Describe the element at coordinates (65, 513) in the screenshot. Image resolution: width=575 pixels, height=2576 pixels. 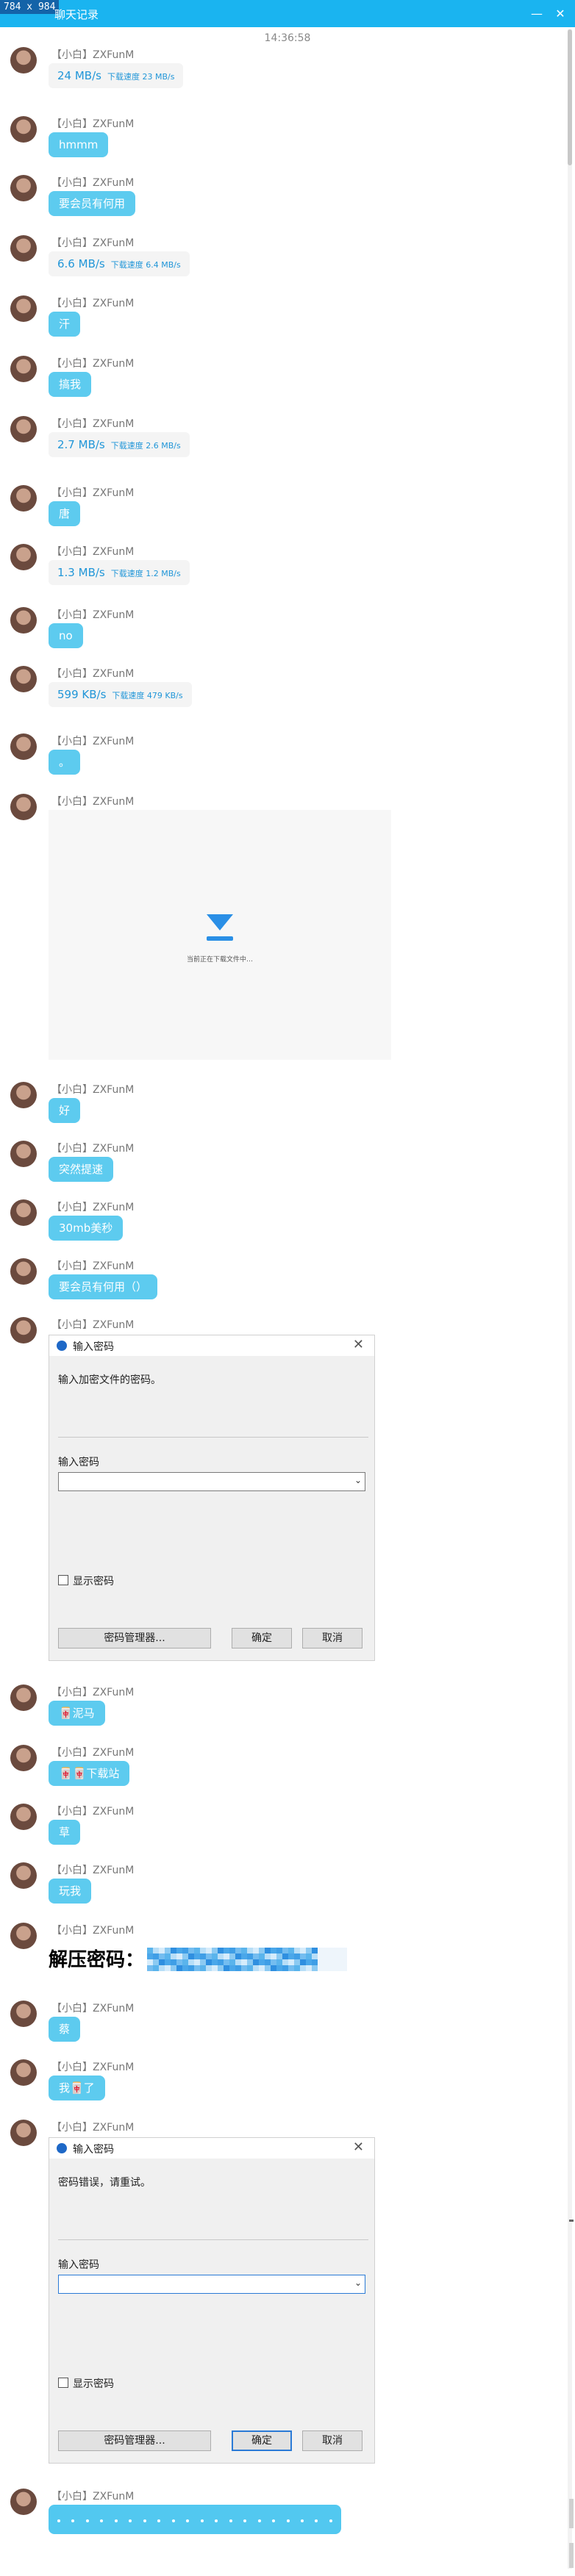
I see `message-bubble: 唐` at that location.